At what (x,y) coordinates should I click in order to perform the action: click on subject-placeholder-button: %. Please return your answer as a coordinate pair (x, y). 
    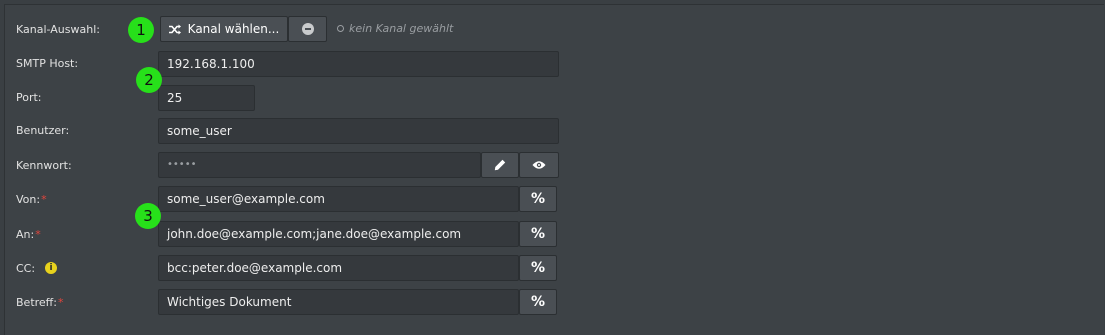
    Looking at the image, I should click on (538, 302).